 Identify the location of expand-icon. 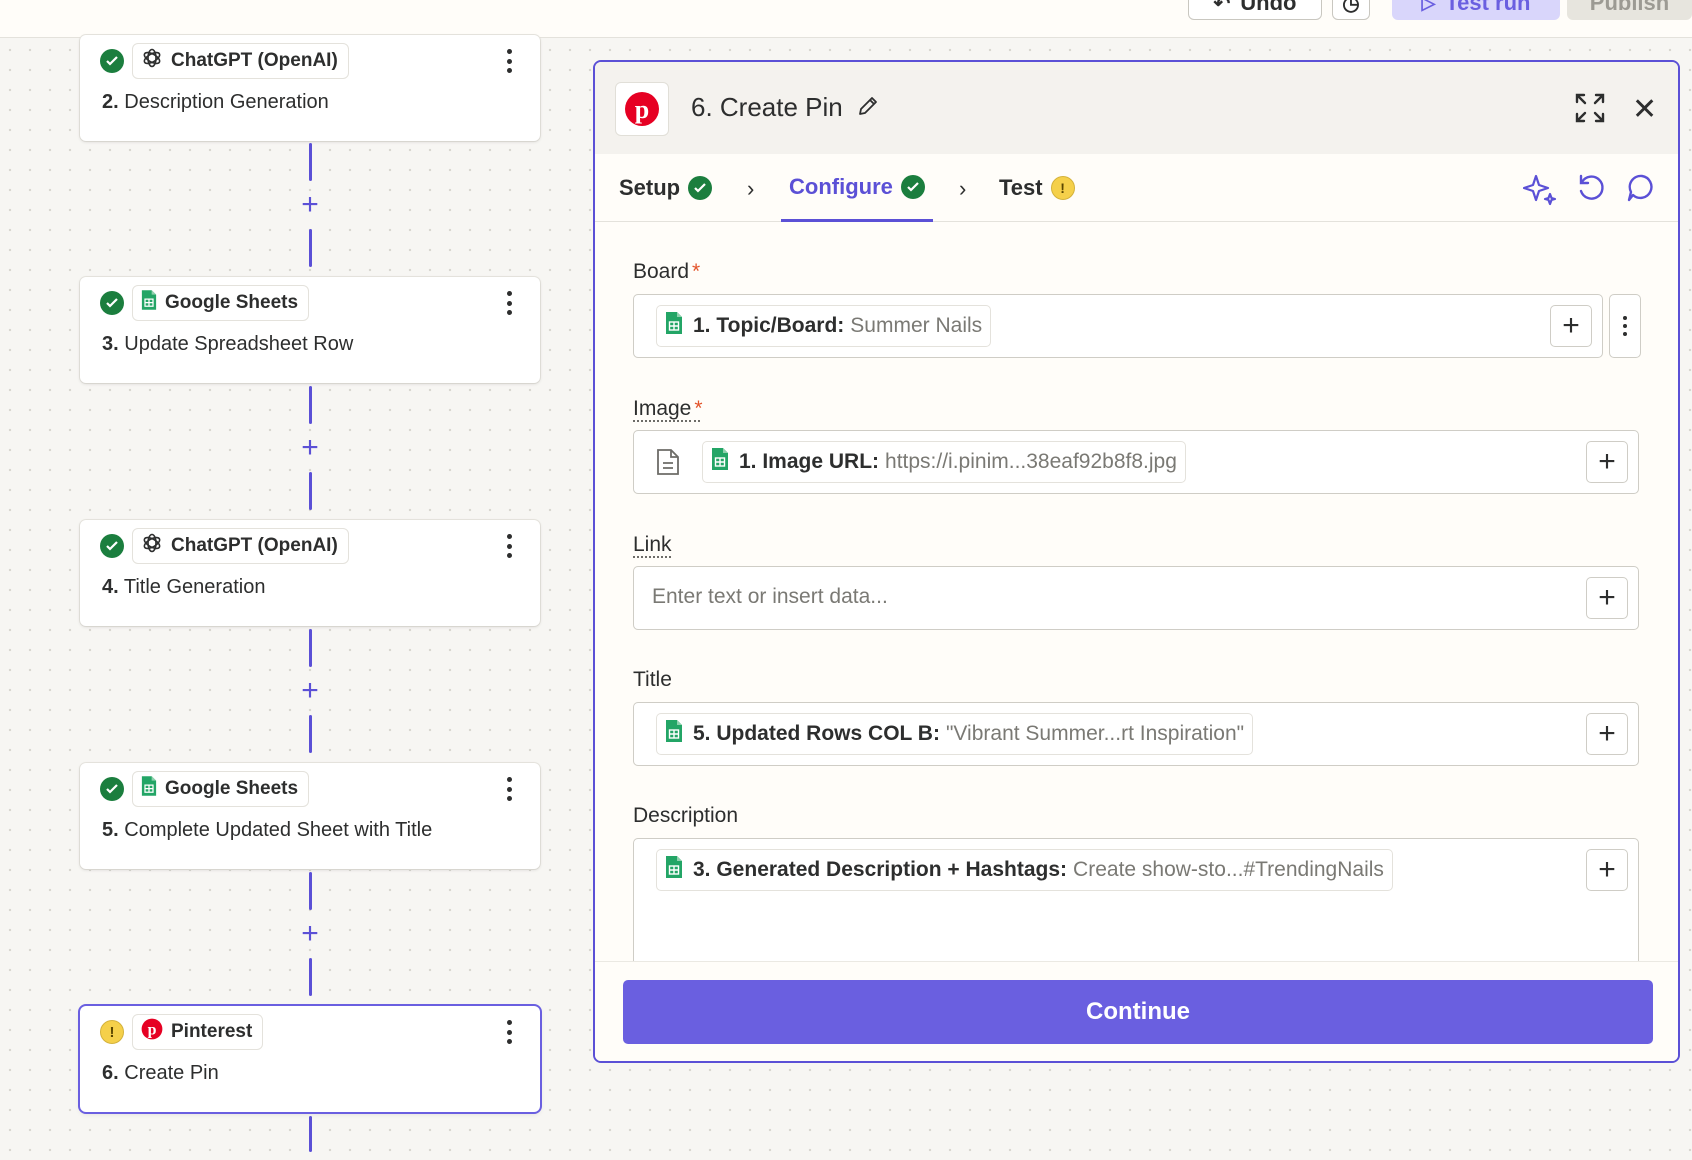
(1590, 110).